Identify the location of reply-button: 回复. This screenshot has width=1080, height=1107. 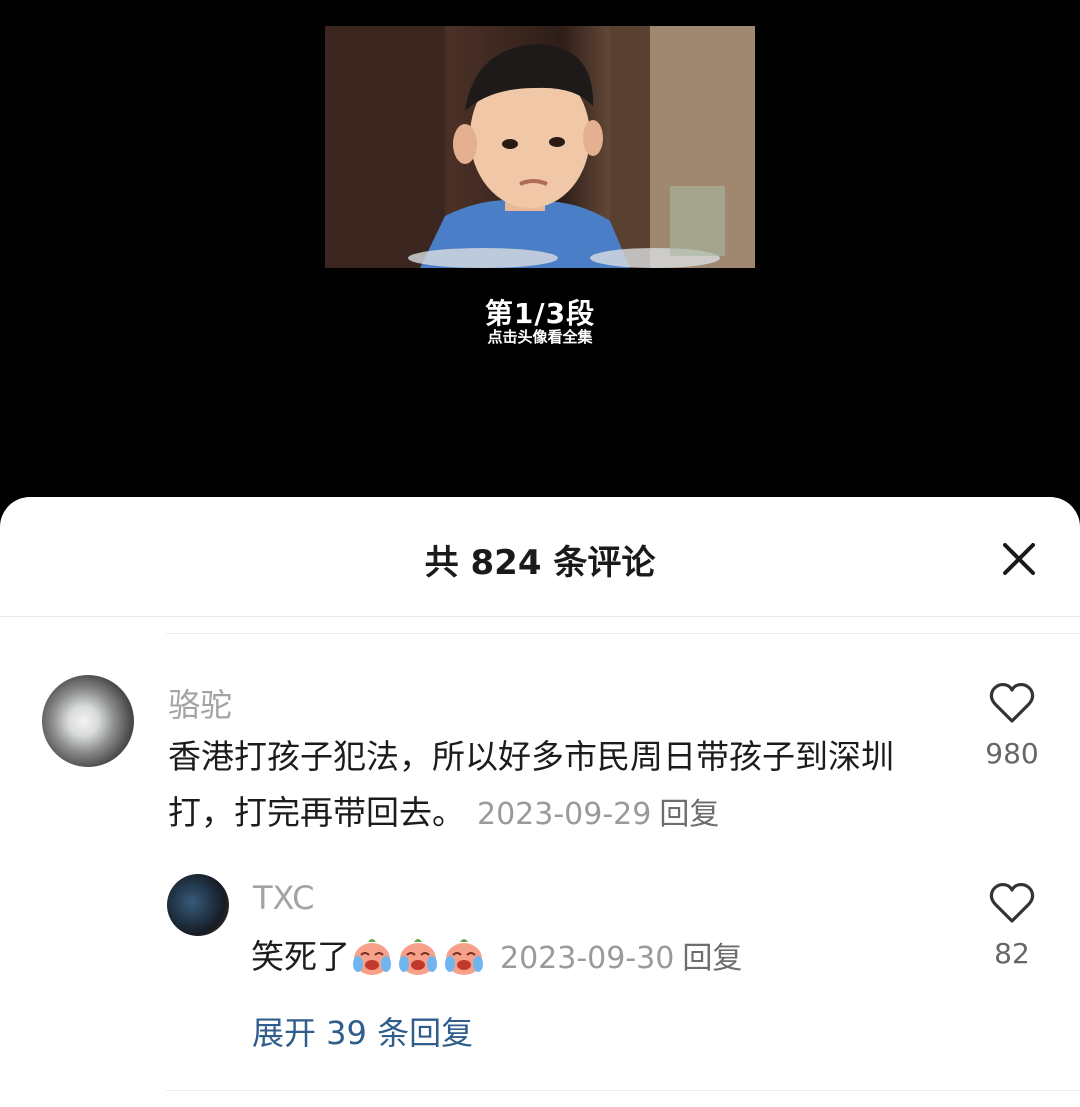
(689, 814).